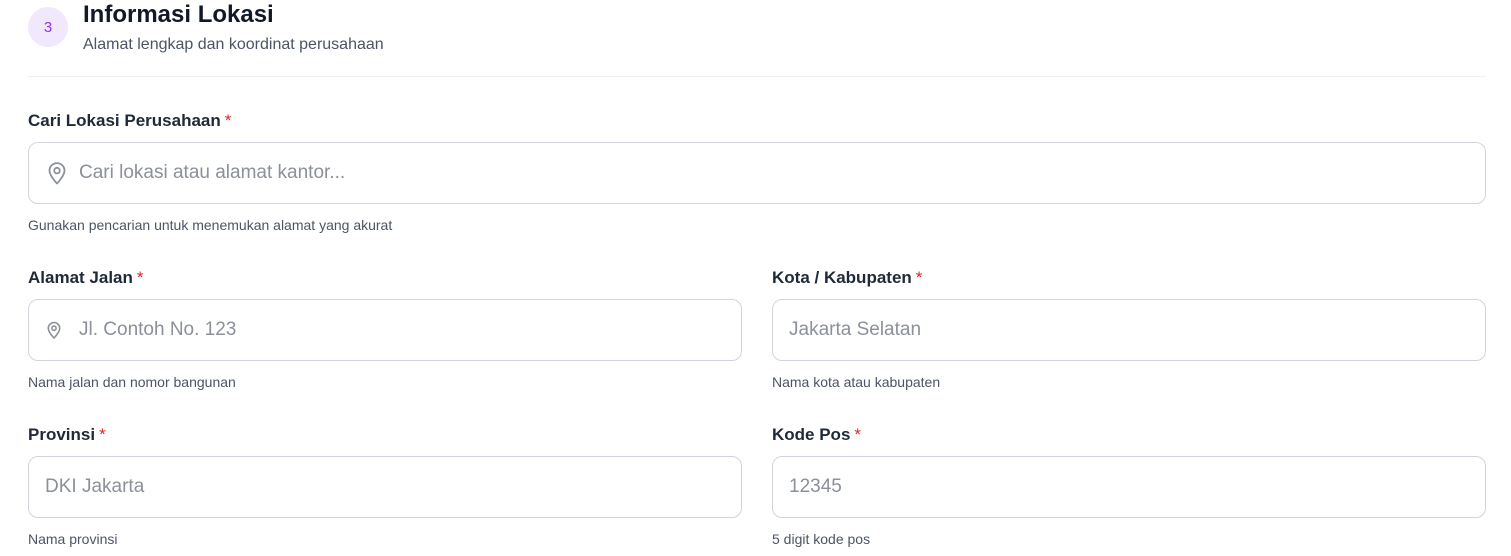 This screenshot has height=556, width=1511. I want to click on section-subtitle: Alamat lengkap dan koordinat perusahaan, so click(233, 44).